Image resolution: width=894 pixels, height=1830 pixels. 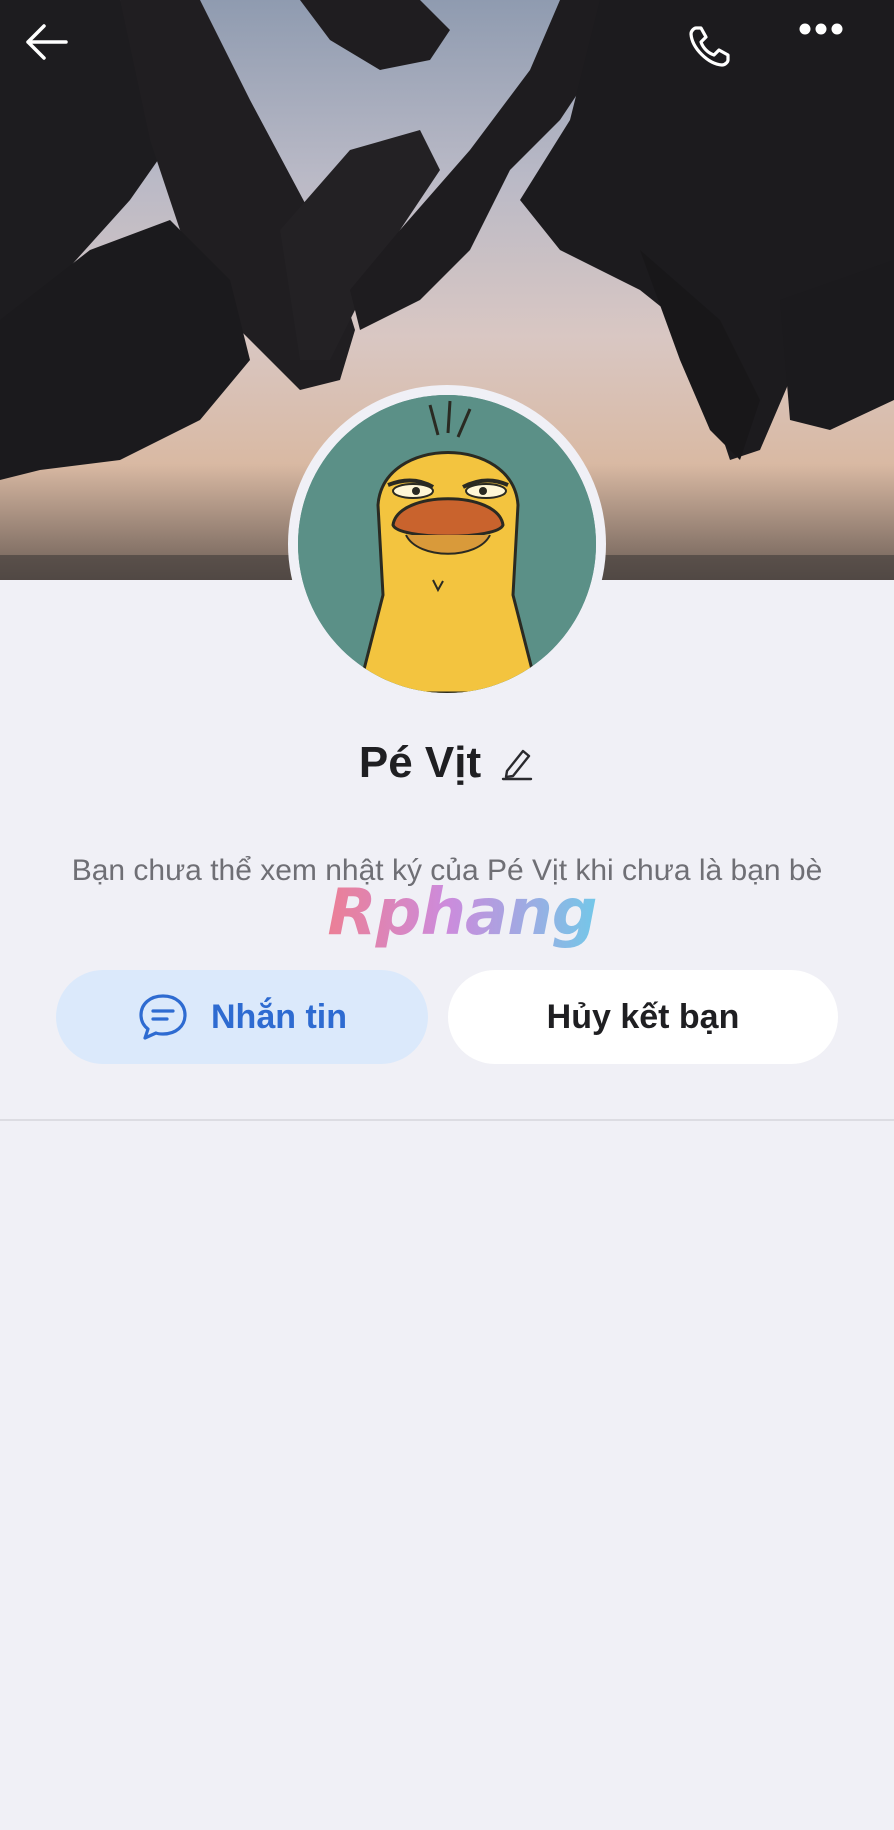 I want to click on profile-name-row: Pé Vịt, so click(x=447, y=763).